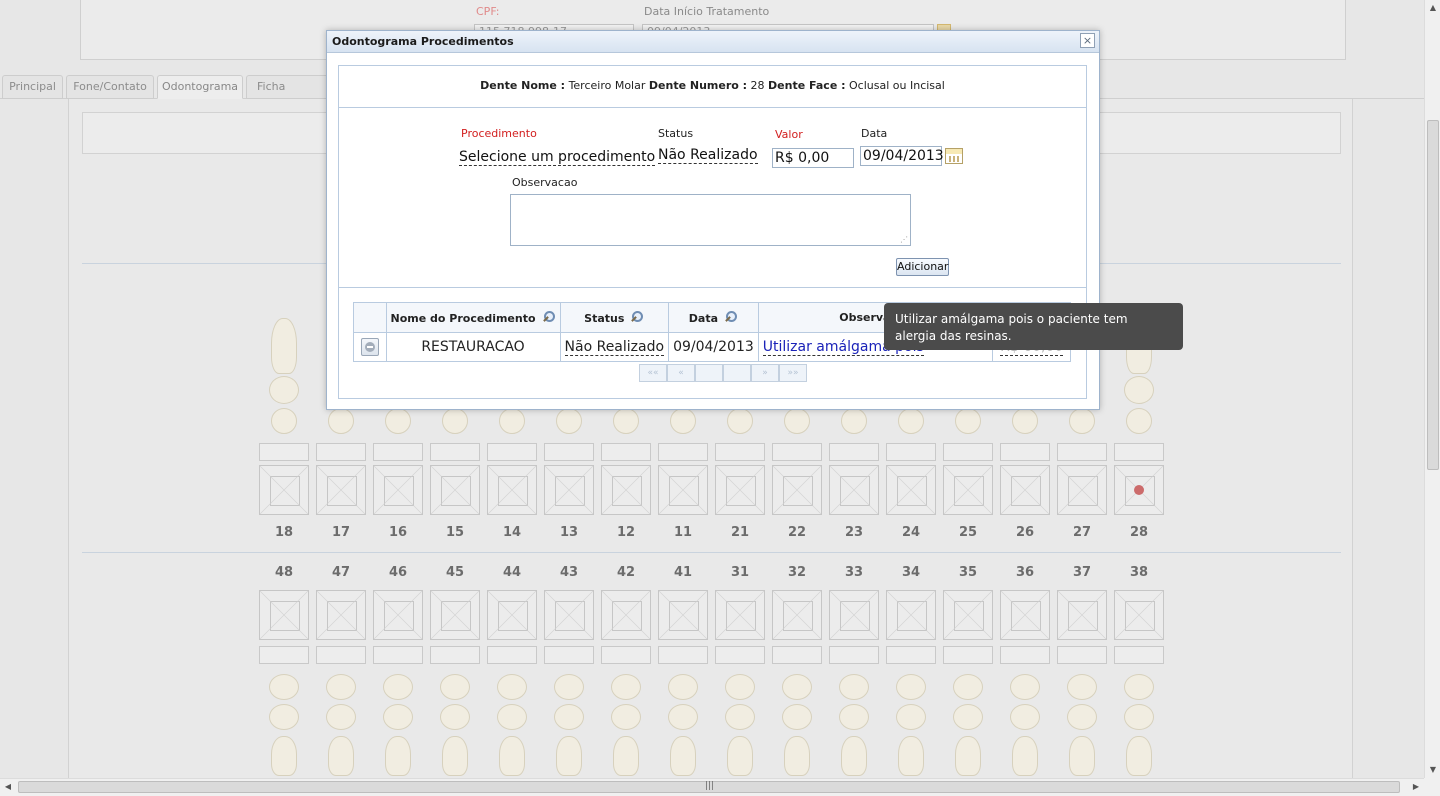 This screenshot has width=1440, height=796. Describe the element at coordinates (954, 156) in the screenshot. I see `calendar-icon` at that location.